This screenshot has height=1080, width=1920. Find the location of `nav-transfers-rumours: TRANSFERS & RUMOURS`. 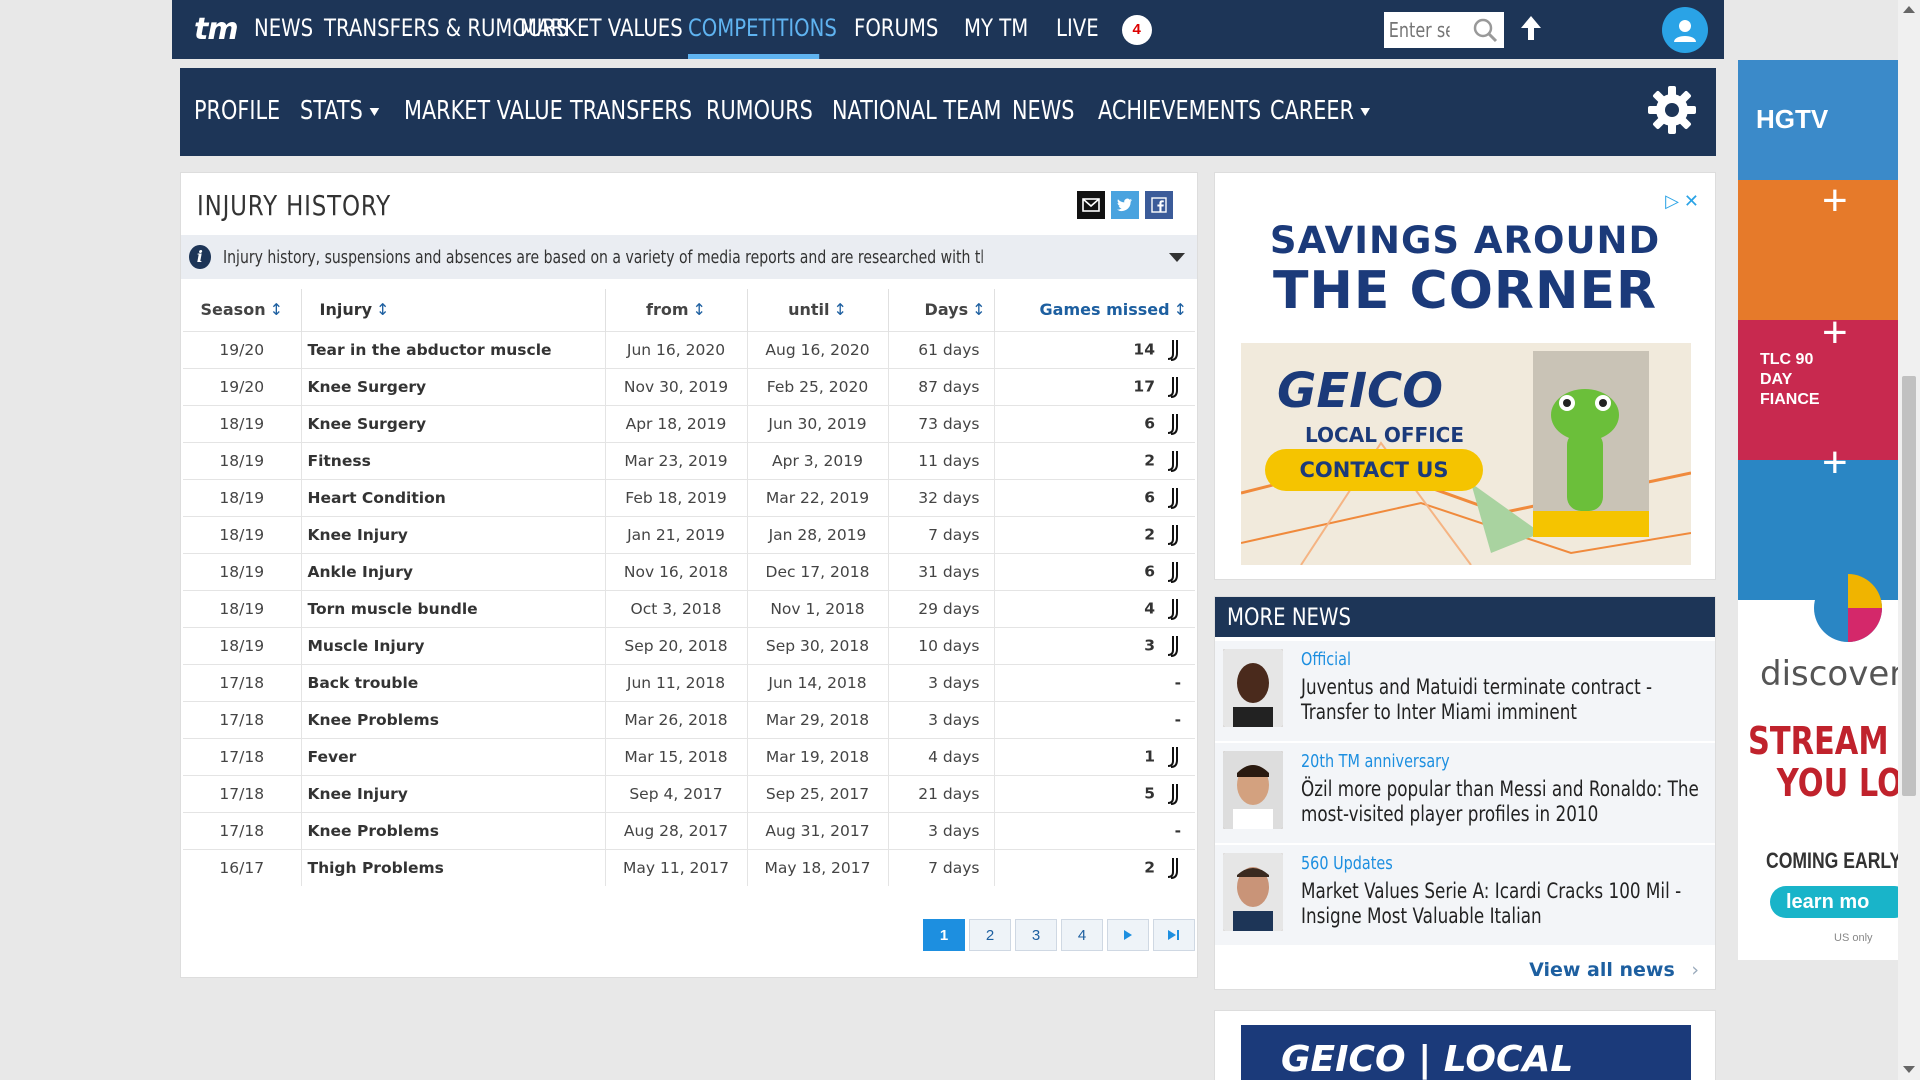

nav-transfers-rumours: TRANSFERS & RUMOURS is located at coordinates (446, 29).